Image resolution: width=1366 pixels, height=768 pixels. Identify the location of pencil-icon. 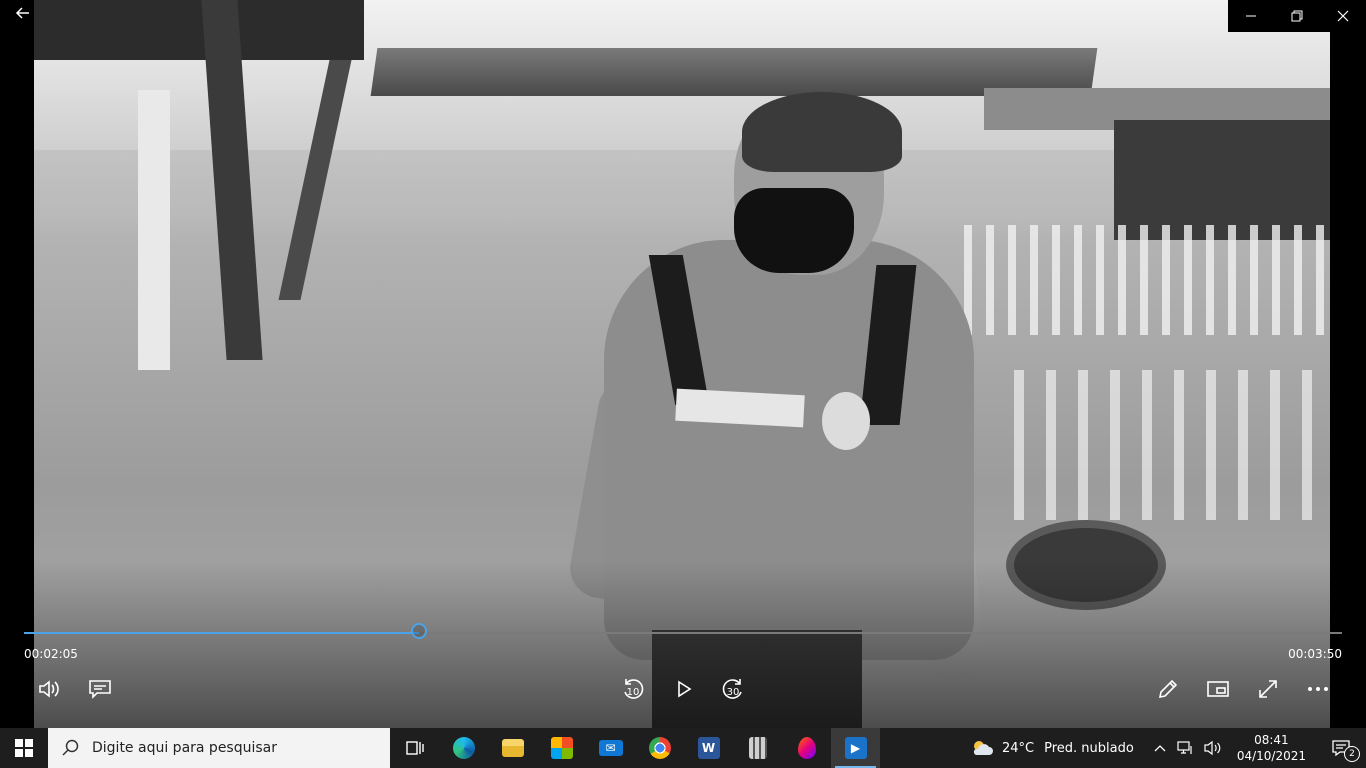
(1168, 689).